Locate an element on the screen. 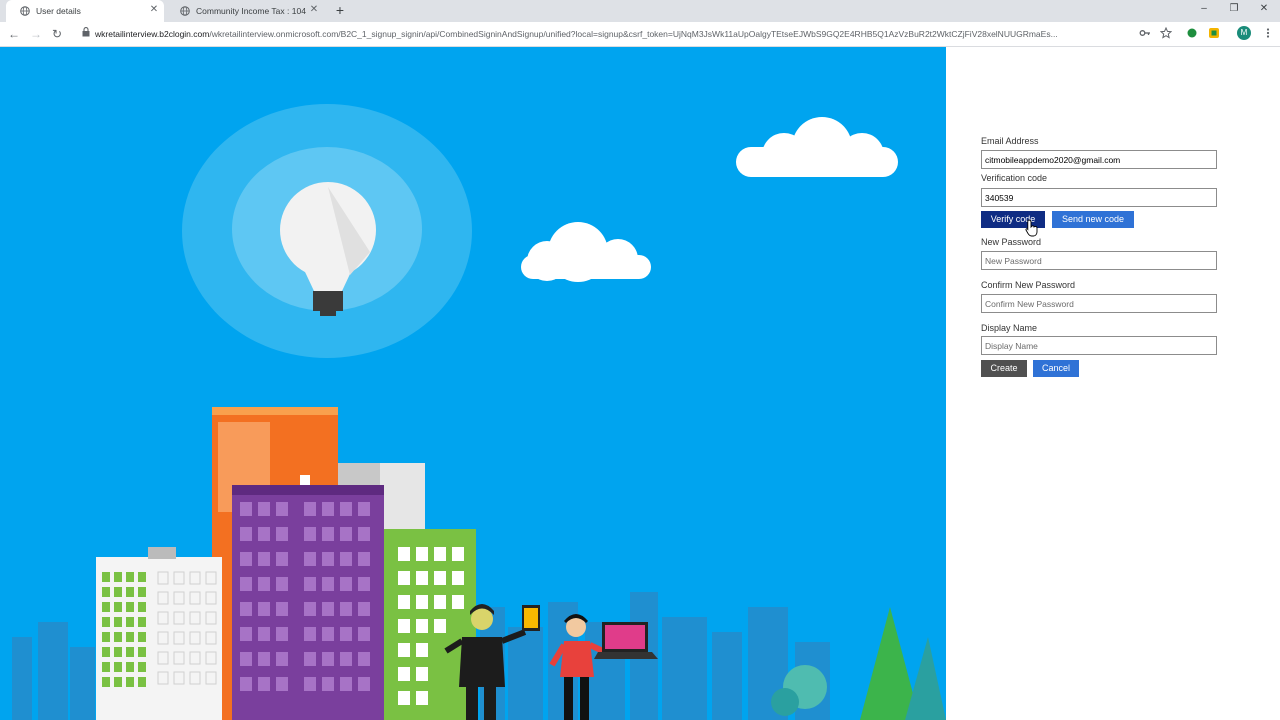  send-new-code-button: Send new code is located at coordinates (1093, 219).